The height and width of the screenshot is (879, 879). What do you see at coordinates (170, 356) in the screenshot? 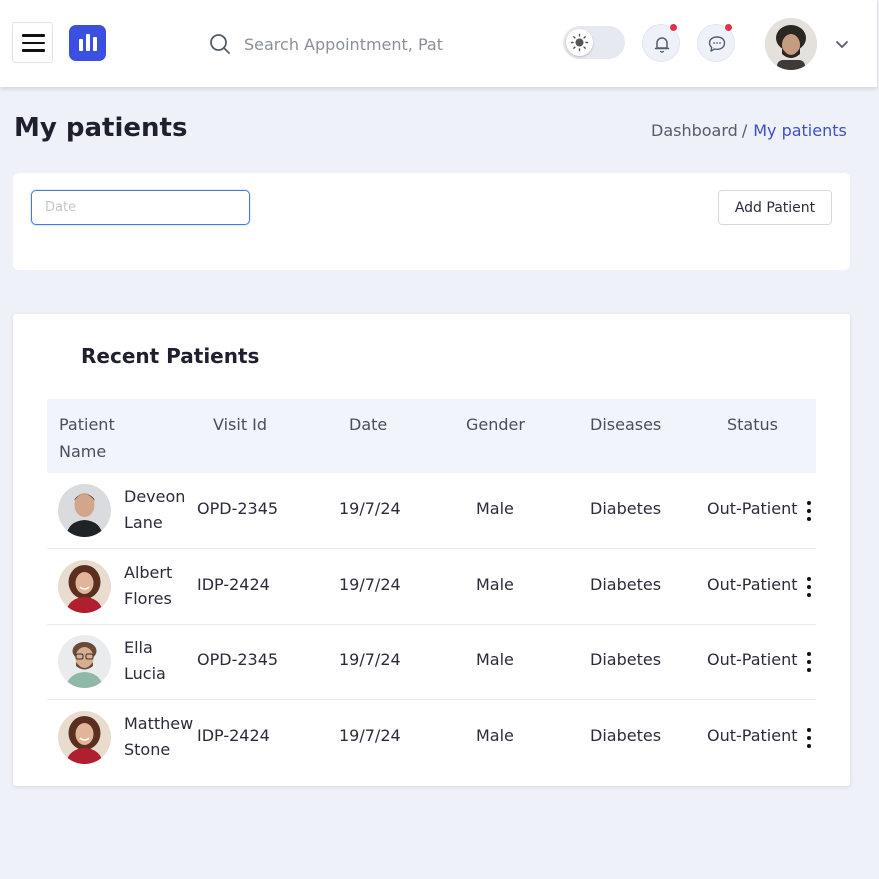
I see `recent-patients-title: Recent Patients` at bounding box center [170, 356].